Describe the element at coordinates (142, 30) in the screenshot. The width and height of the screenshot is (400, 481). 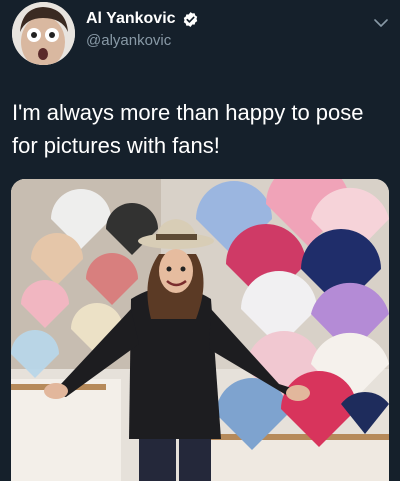
I see `user-names: Al Yankovic @alyankovic` at that location.